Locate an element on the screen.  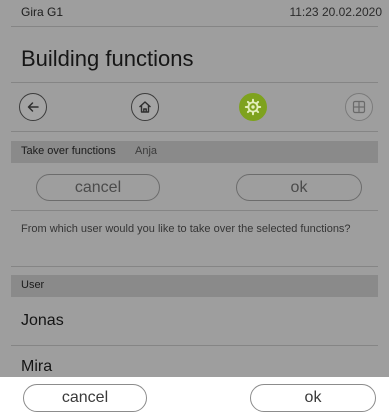
ok-button: ok is located at coordinates (313, 398).